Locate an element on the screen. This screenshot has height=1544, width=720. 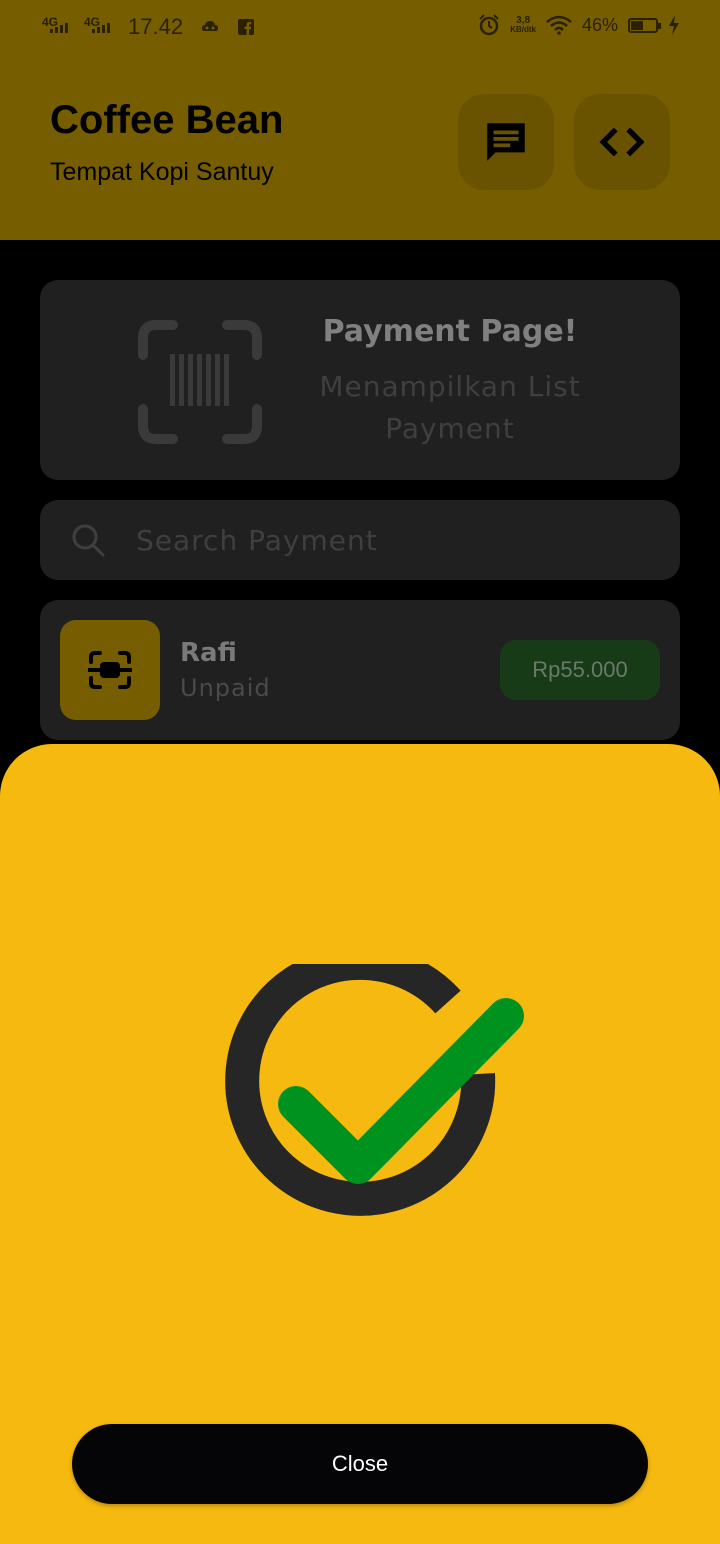
speed-value: 3,8 is located at coordinates (523, 20).